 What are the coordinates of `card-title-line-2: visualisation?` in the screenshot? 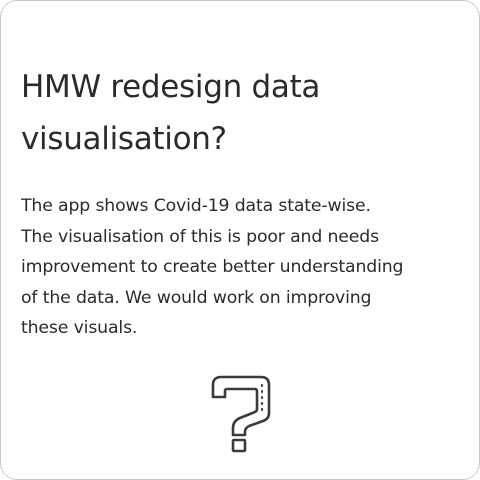 It's located at (124, 139).